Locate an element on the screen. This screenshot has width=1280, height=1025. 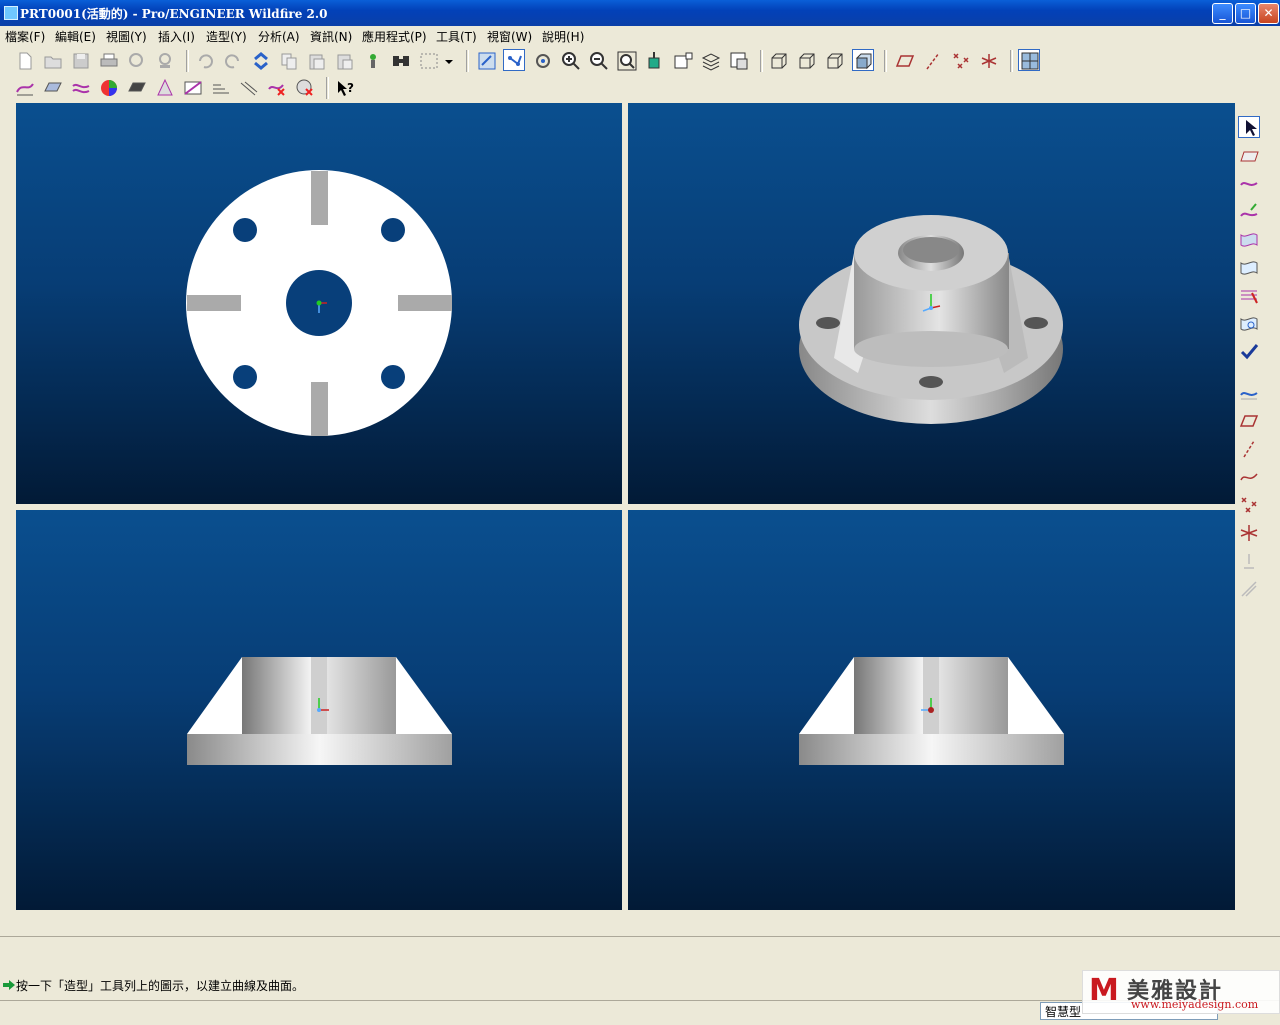
save-icon is located at coordinates (81, 61).